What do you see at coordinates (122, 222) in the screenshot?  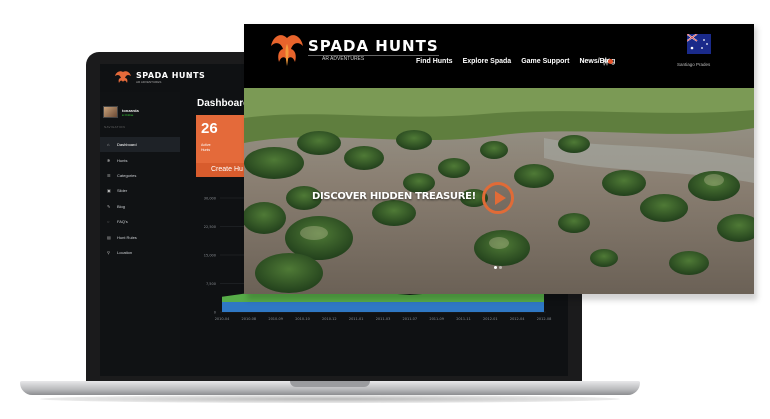 I see `sidebar-item-label: FAQ's` at bounding box center [122, 222].